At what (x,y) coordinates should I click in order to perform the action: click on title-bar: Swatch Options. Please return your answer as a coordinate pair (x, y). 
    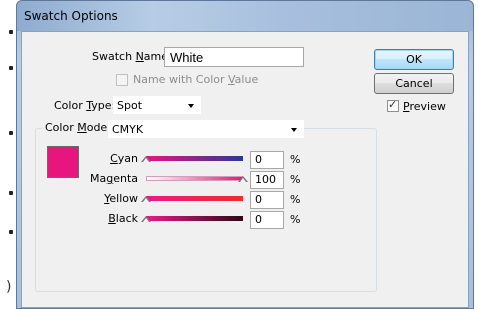
    Looking at the image, I should click on (245, 16).